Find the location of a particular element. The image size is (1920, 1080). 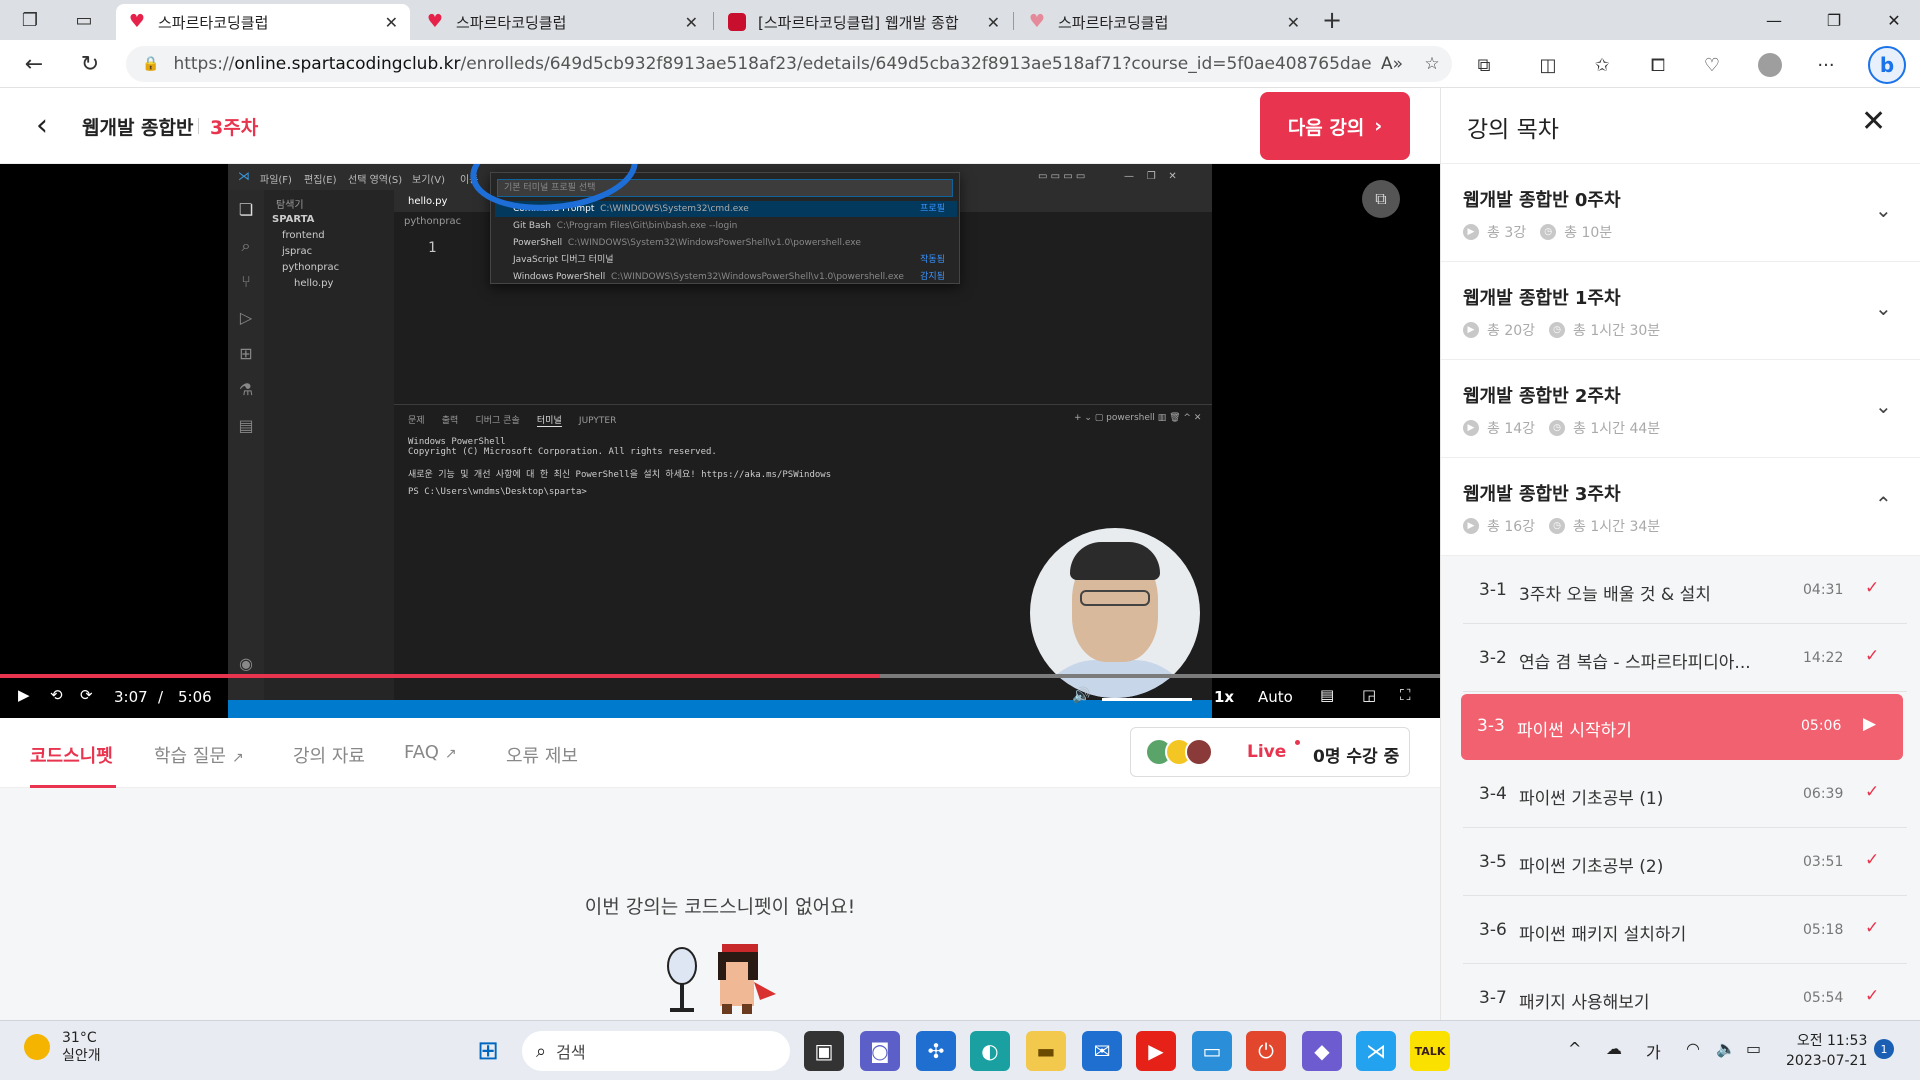

new-tab-icon: + is located at coordinates (1332, 20).